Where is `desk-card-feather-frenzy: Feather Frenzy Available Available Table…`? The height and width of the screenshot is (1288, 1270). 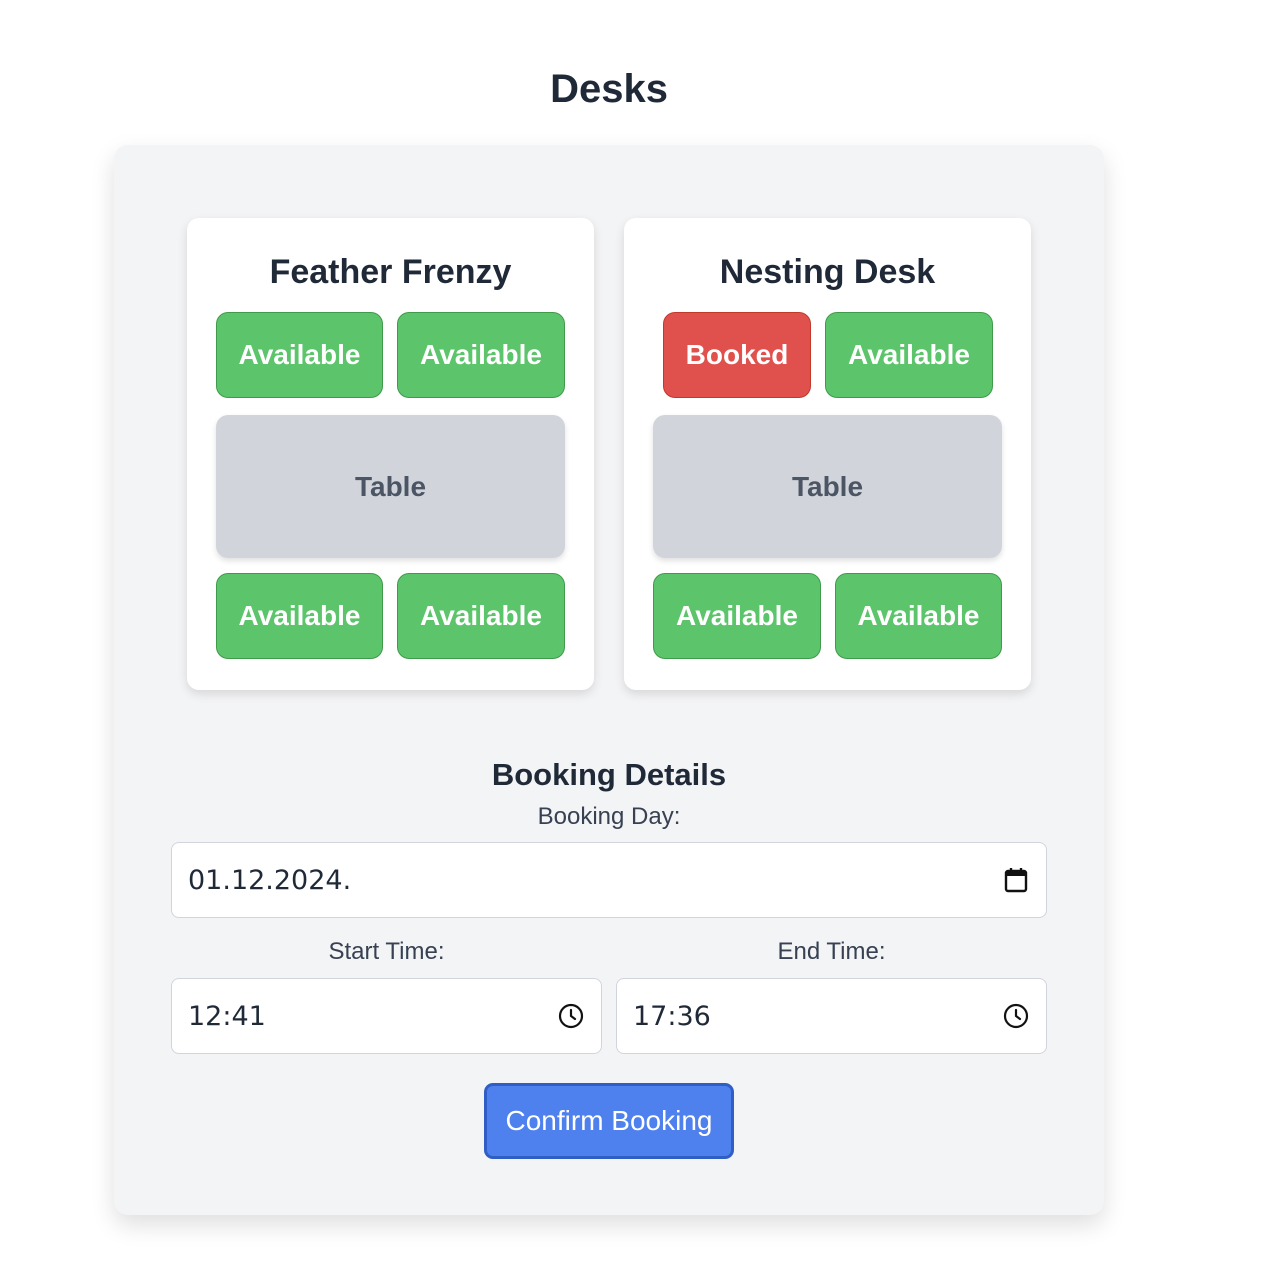
desk-card-feather-frenzy: Feather Frenzy Available Available Table… is located at coordinates (390, 454).